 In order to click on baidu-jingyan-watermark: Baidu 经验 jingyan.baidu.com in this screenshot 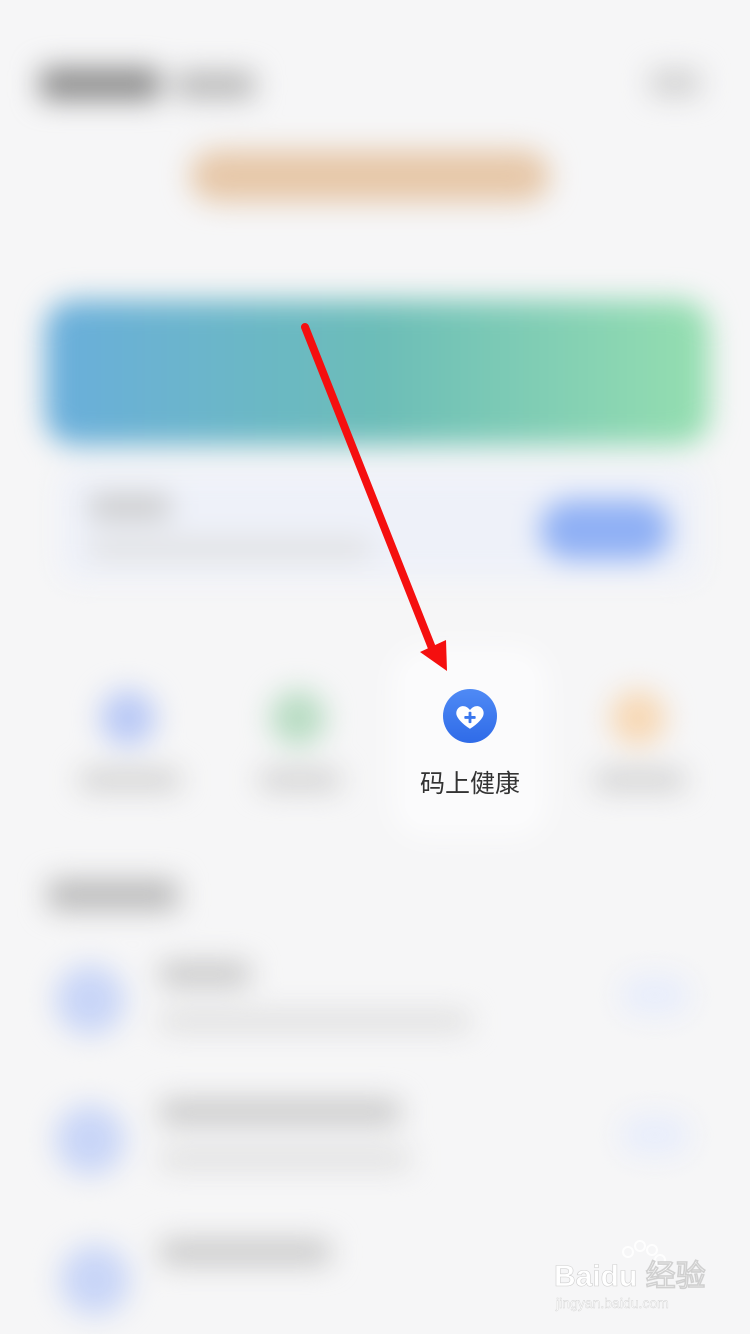, I will do `click(630, 1275)`.